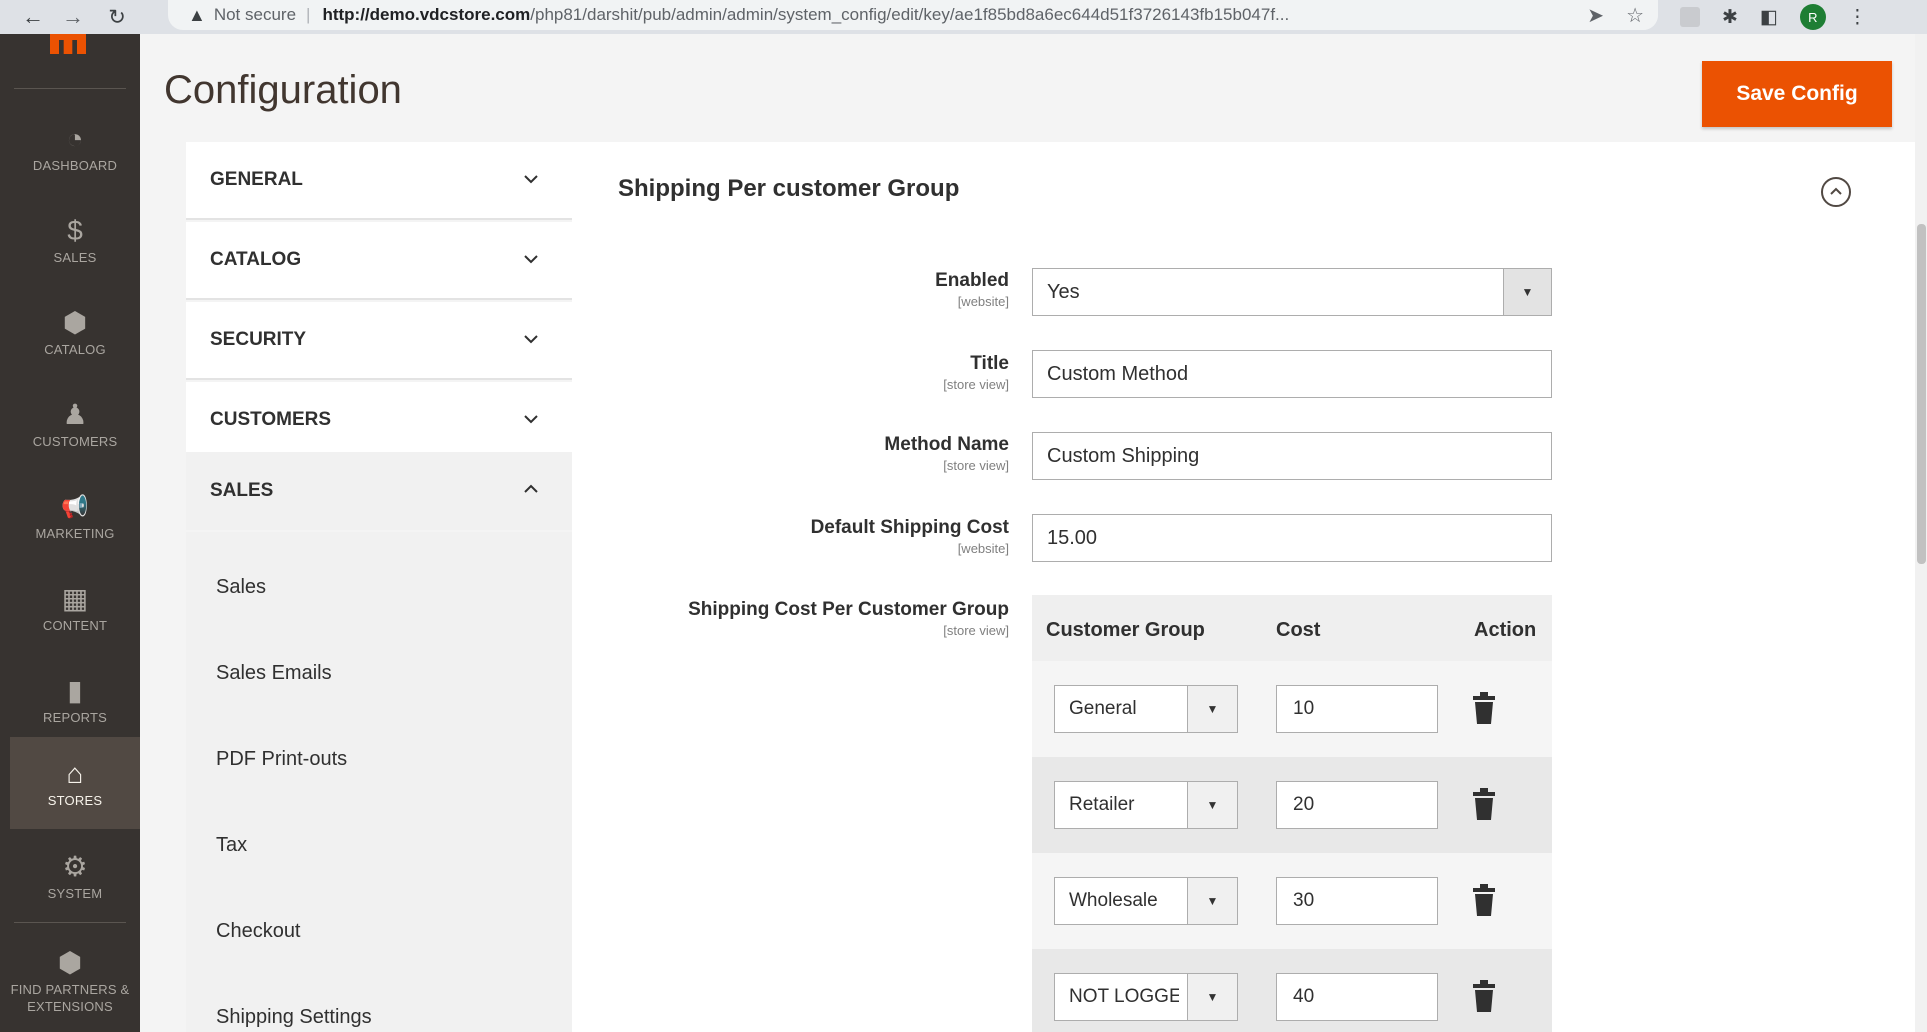 Image resolution: width=1927 pixels, height=1032 pixels. What do you see at coordinates (75, 257) in the screenshot?
I see `menu-label: SALES` at bounding box center [75, 257].